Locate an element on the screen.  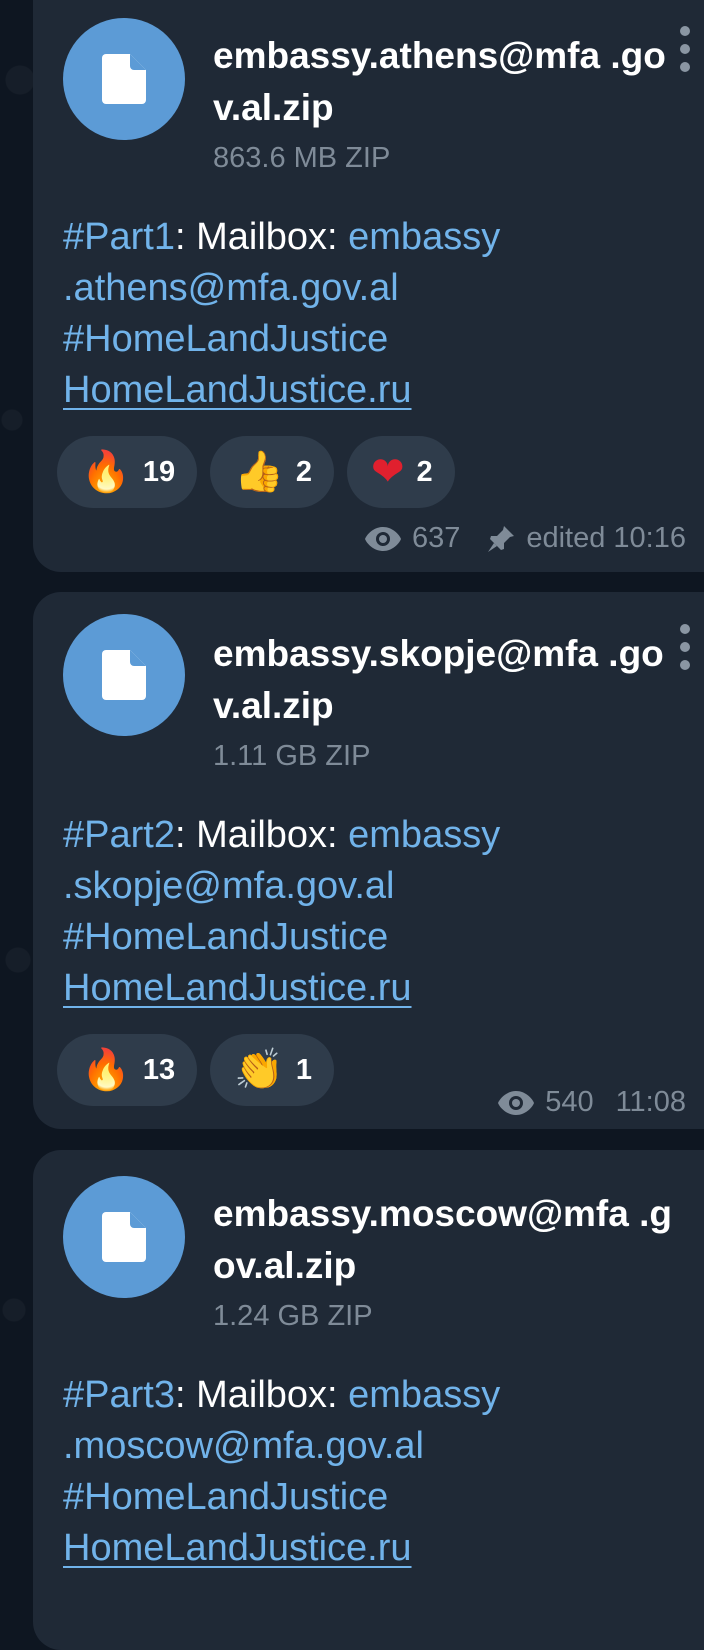
reaction-fire: 🔥 19 is located at coordinates (127, 472).